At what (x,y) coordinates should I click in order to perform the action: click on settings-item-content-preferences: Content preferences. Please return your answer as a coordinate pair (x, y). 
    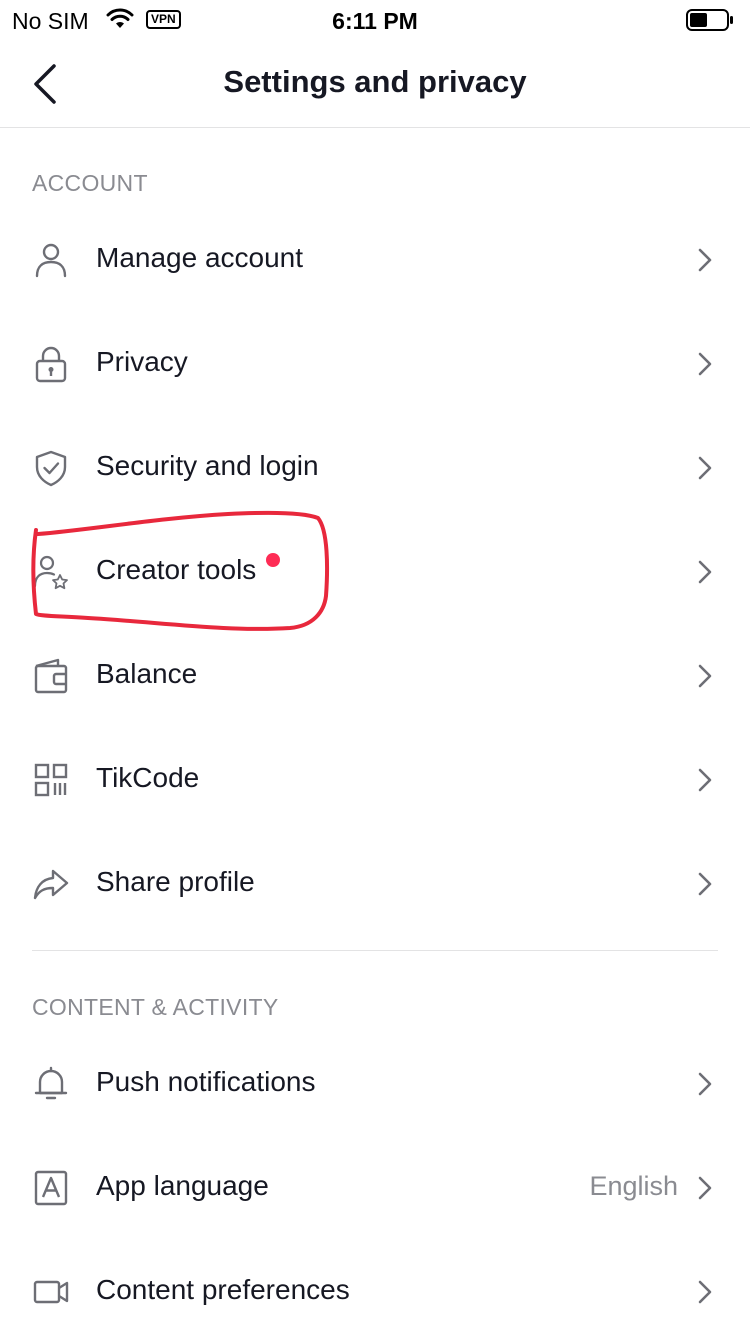
    Looking at the image, I should click on (375, 1287).